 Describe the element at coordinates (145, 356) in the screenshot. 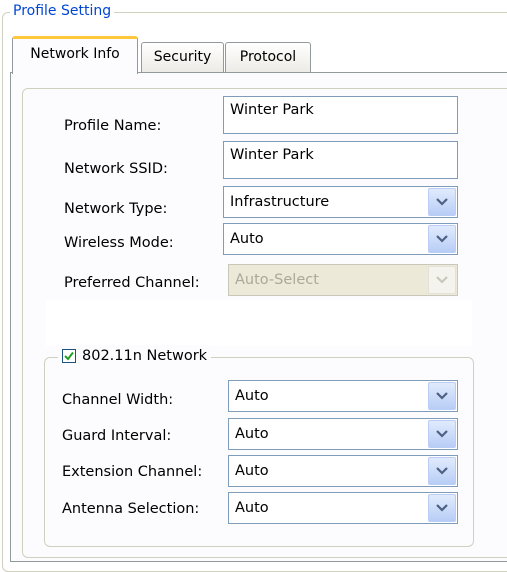

I see `n-network-label: 802.11n Network` at that location.